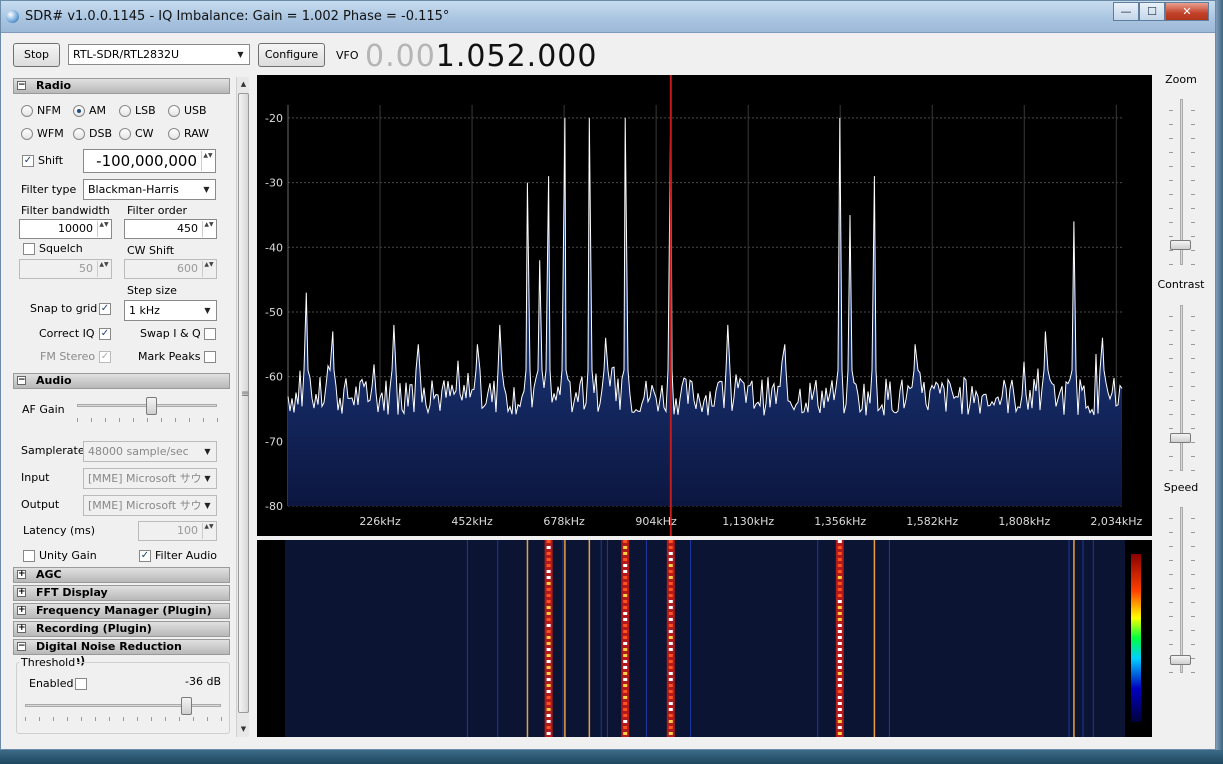 The height and width of the screenshot is (764, 1223). I want to click on cw-shift-label: CW Shift, so click(151, 250).